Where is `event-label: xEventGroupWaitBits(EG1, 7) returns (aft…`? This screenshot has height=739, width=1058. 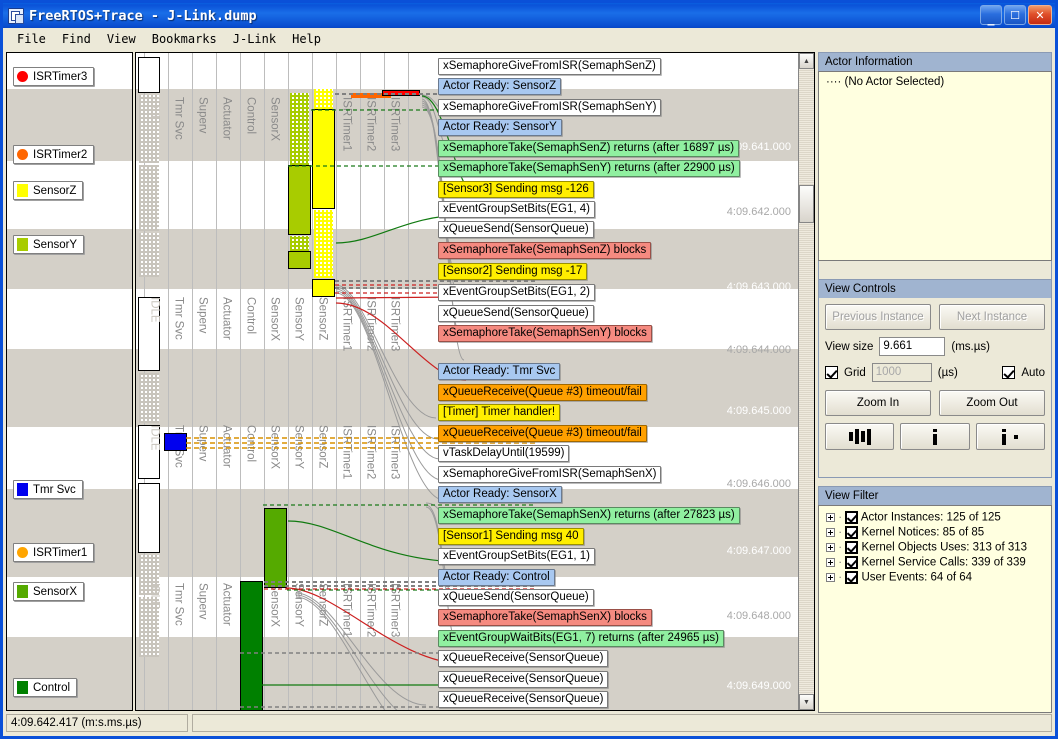
event-label: xEventGroupWaitBits(EG1, 7) returns (aft… is located at coordinates (581, 638).